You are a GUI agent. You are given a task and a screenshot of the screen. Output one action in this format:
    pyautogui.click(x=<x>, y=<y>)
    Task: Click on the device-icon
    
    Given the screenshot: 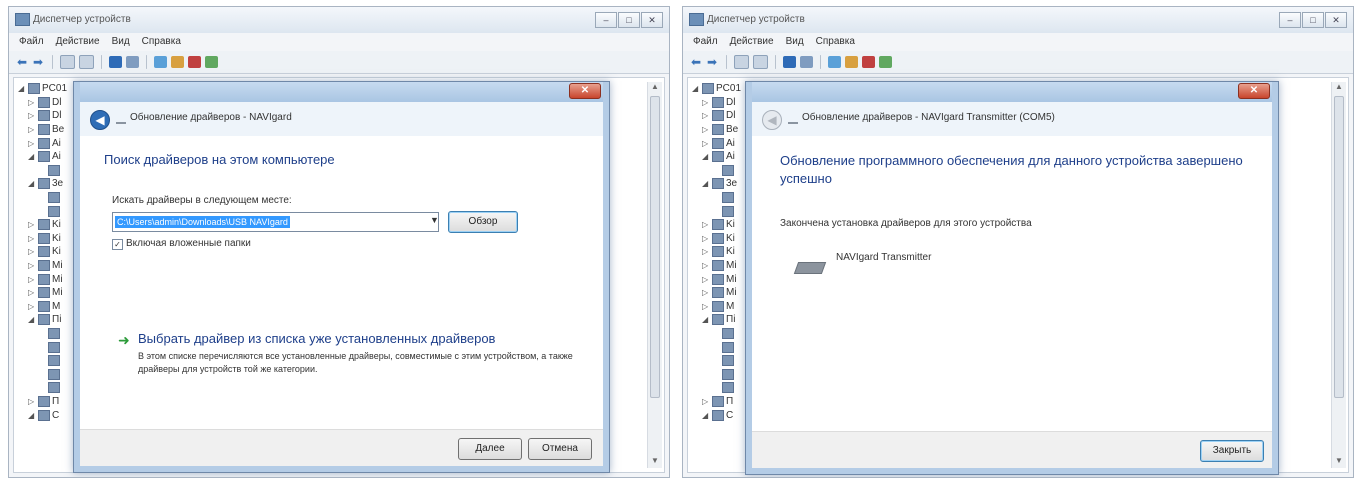 What is the action you would take?
    pyautogui.click(x=728, y=374)
    